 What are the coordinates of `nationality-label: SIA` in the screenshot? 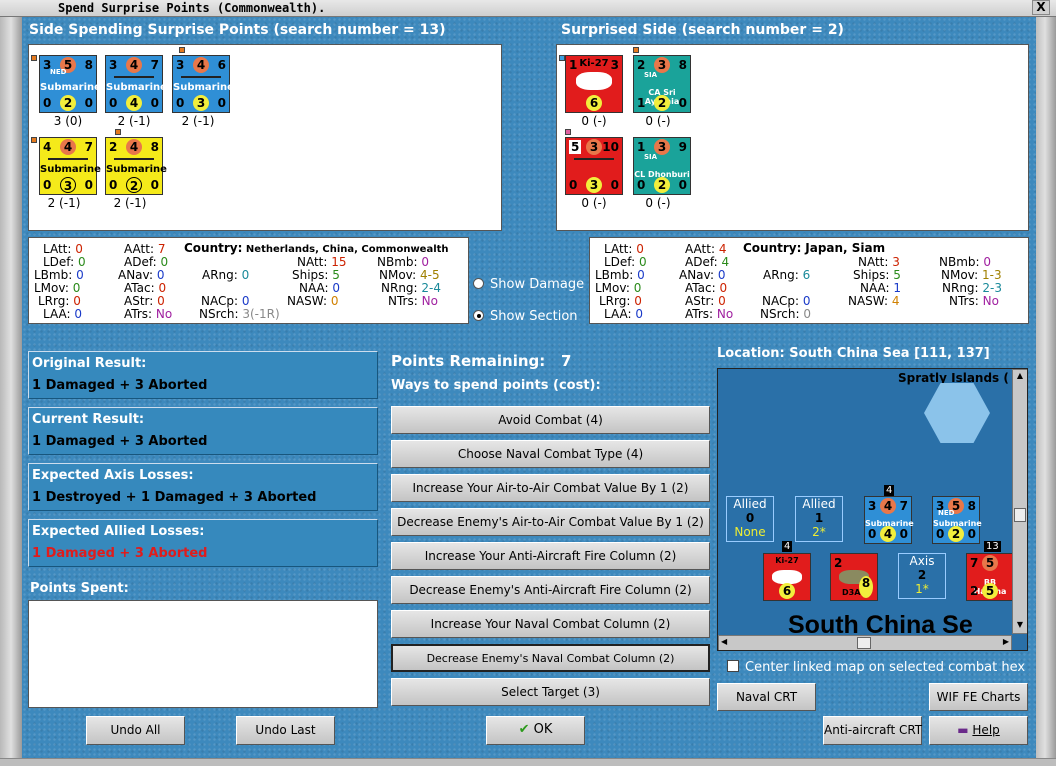 It's located at (651, 157).